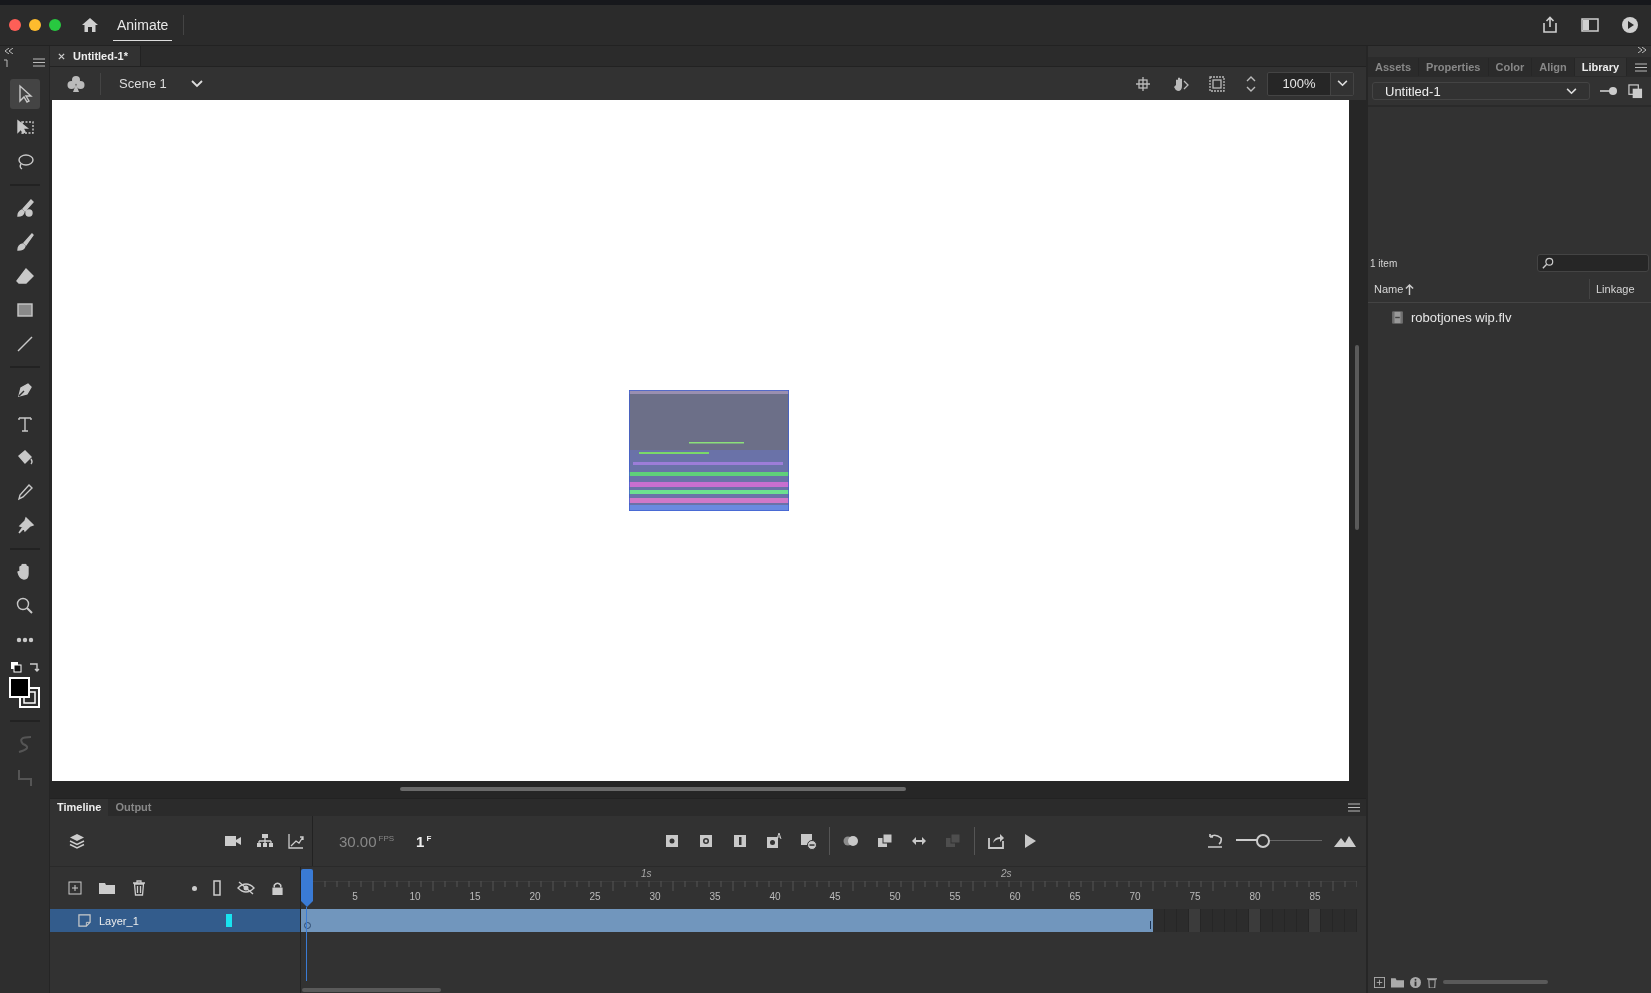  What do you see at coordinates (595, 896) in the screenshot?
I see `frame-number: 25` at bounding box center [595, 896].